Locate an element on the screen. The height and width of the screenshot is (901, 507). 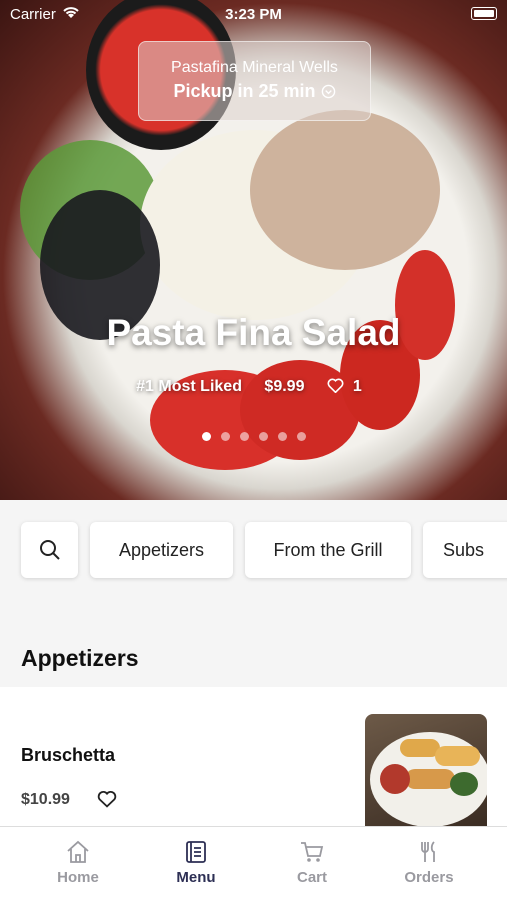
item-image is located at coordinates (426, 770).